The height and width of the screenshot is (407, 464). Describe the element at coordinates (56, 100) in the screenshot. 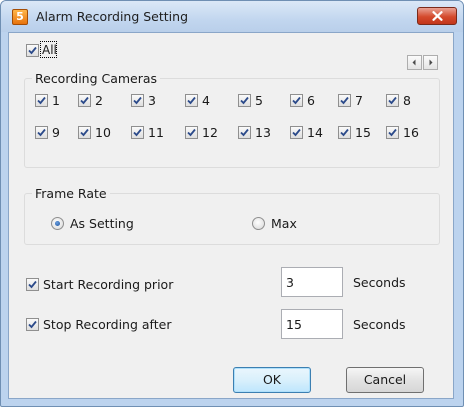

I see `camera-label: 1` at that location.